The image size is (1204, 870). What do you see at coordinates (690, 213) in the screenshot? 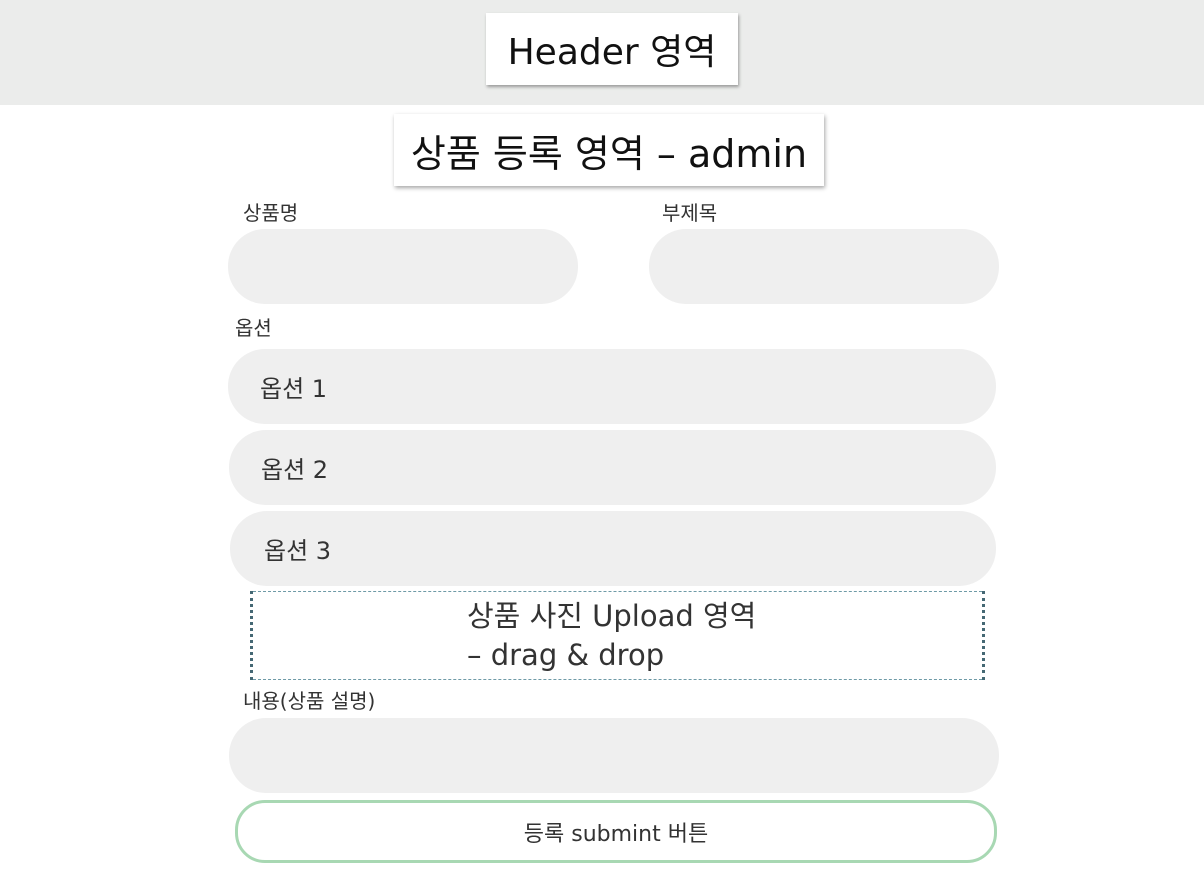
I see `subtitle-label: 부제목` at bounding box center [690, 213].